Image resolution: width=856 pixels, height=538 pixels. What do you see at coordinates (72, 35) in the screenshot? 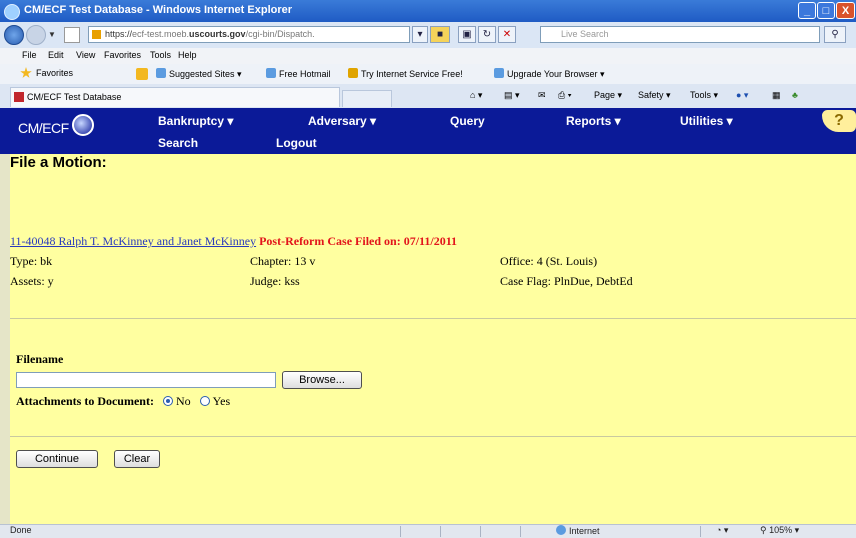
I see `page-favicon-icon` at bounding box center [72, 35].